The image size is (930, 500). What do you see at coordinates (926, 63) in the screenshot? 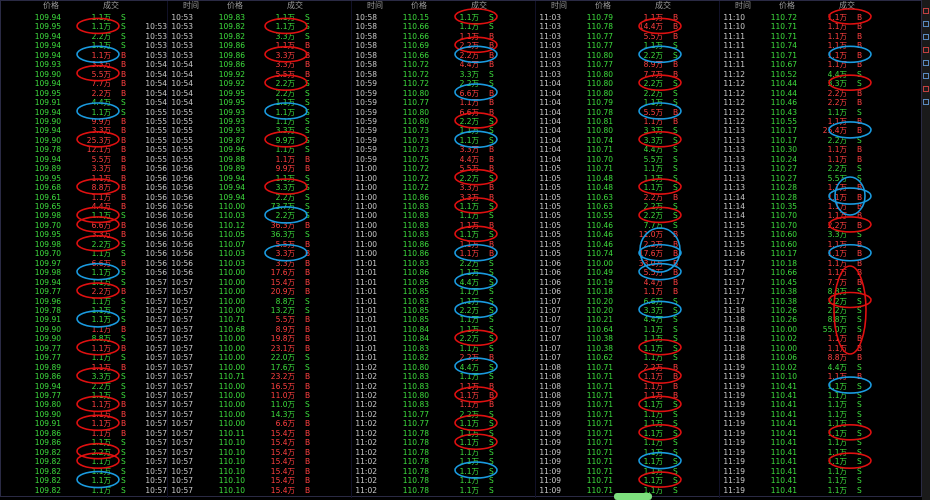
I see `grid-icon` at bounding box center [926, 63].